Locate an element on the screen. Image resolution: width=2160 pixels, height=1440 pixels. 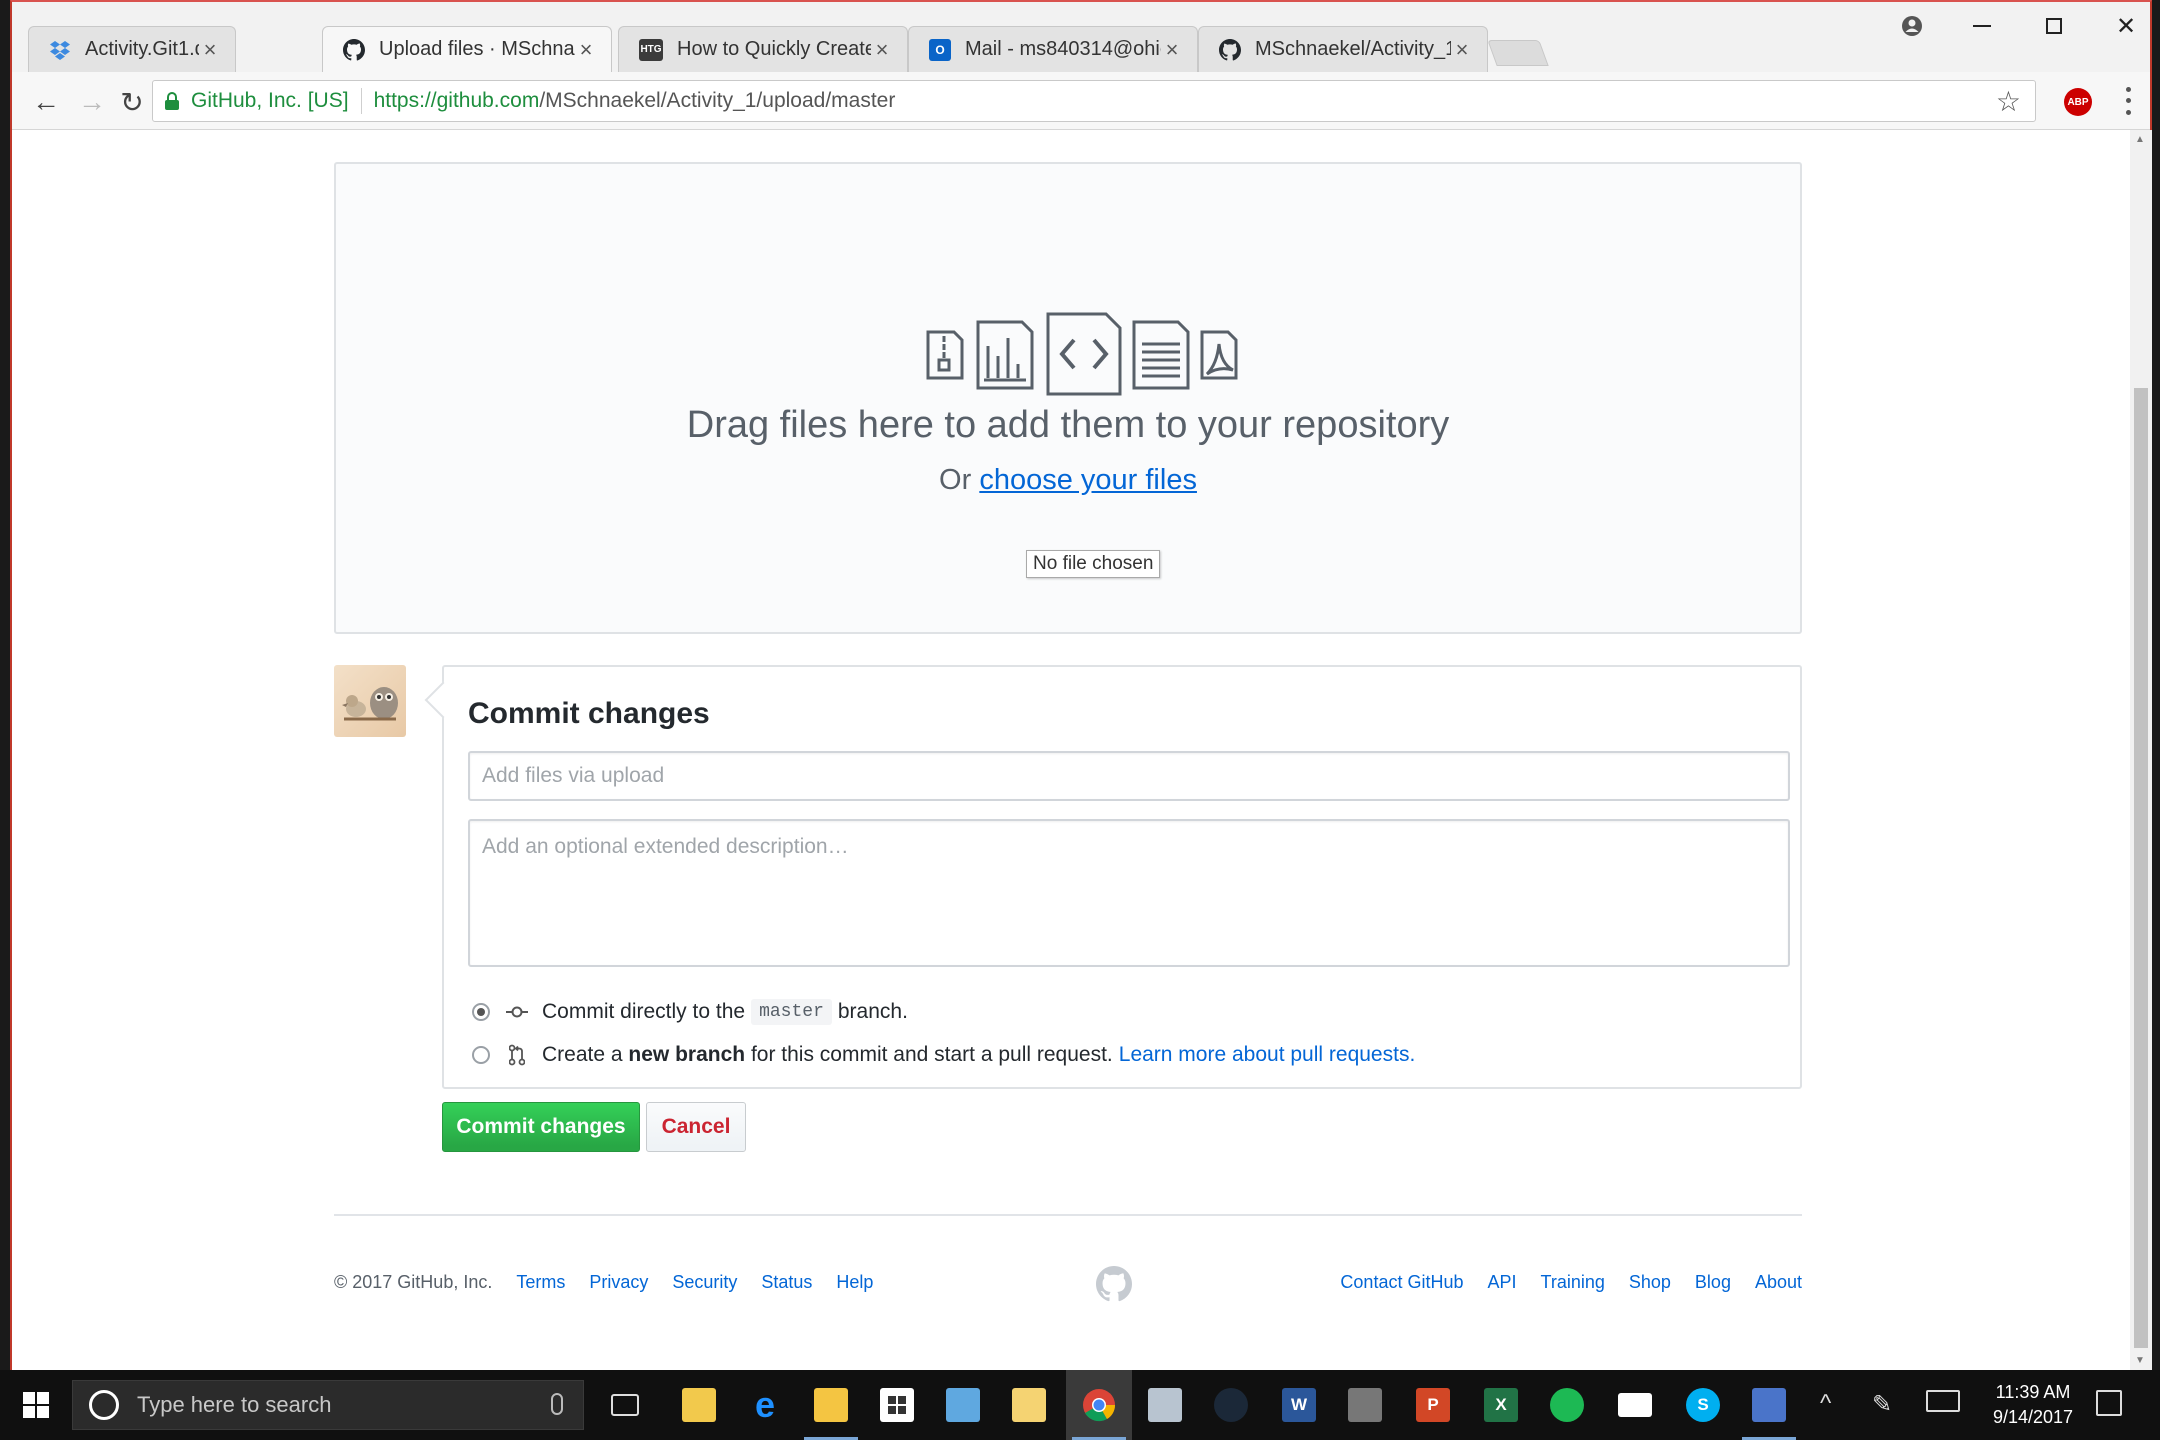
pen-icon: ✎ is located at coordinates (1882, 1404).